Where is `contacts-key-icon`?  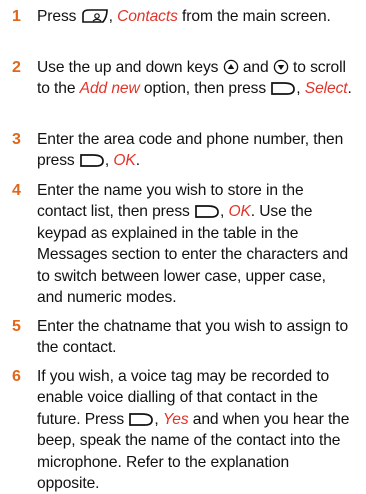
contacts-key-icon is located at coordinates (95, 16).